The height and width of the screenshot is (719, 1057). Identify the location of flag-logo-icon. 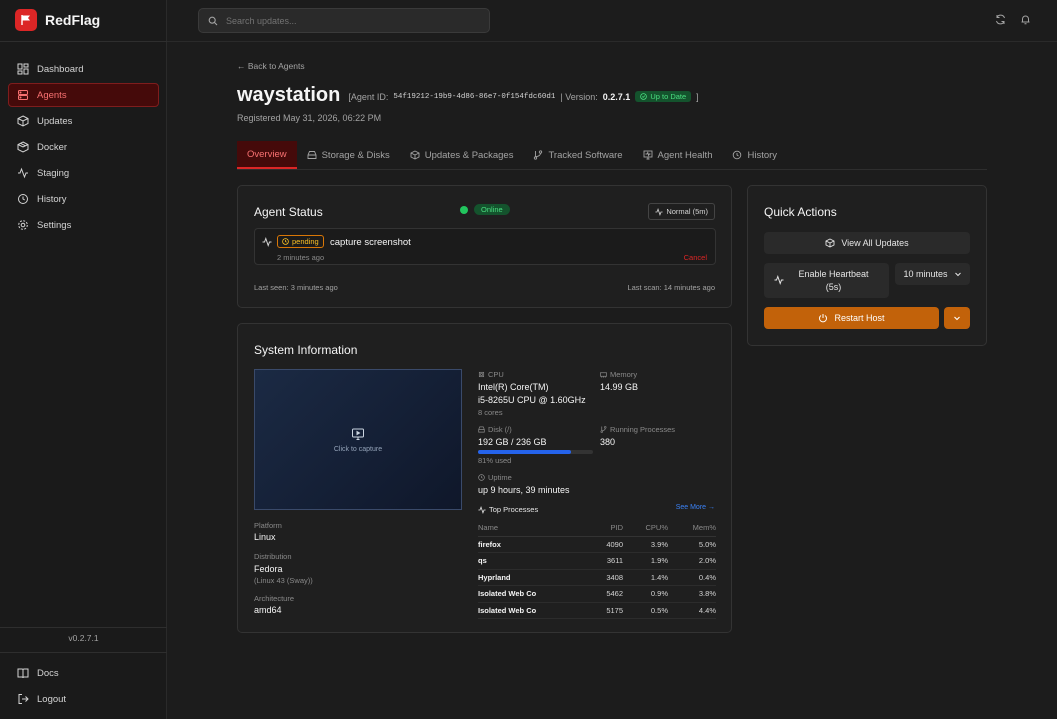
(26, 20).